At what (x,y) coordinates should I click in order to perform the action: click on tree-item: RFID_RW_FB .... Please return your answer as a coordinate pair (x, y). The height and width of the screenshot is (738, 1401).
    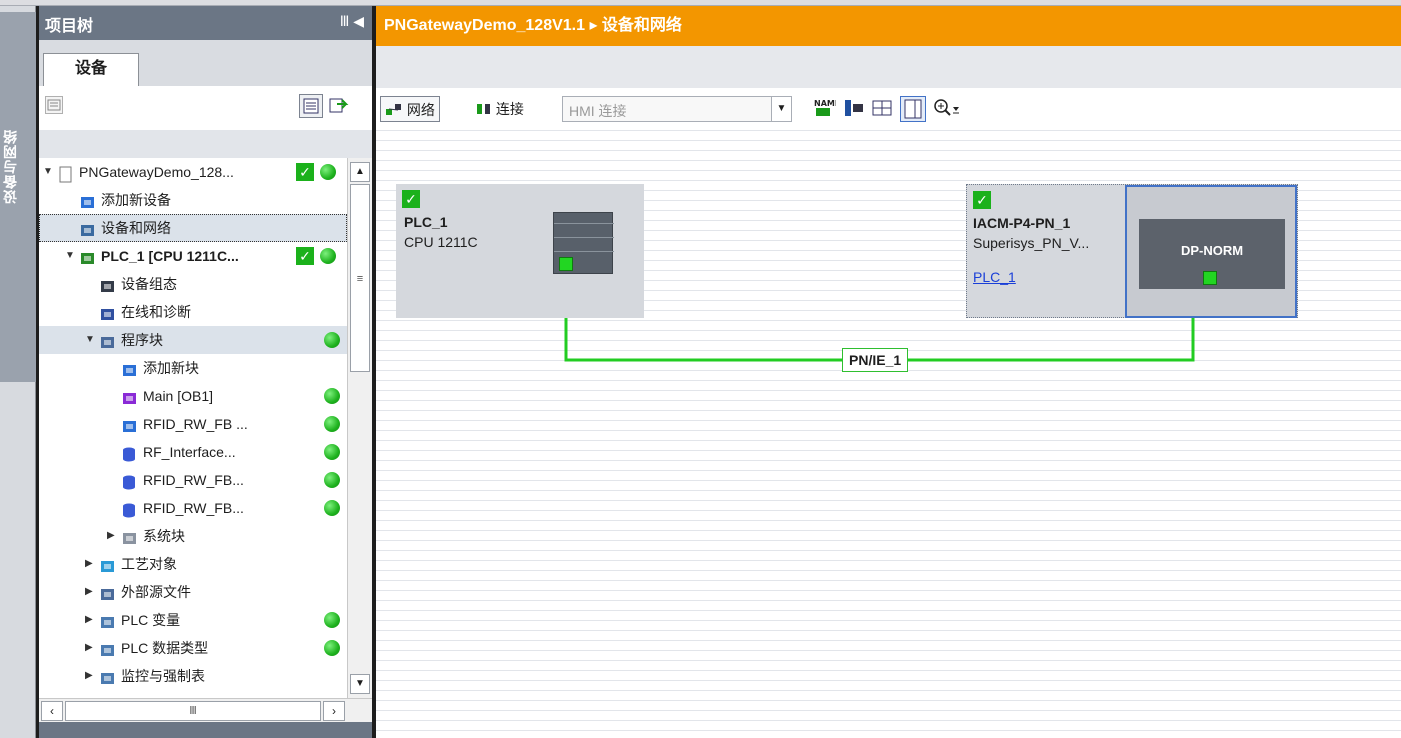
    Looking at the image, I should click on (193, 424).